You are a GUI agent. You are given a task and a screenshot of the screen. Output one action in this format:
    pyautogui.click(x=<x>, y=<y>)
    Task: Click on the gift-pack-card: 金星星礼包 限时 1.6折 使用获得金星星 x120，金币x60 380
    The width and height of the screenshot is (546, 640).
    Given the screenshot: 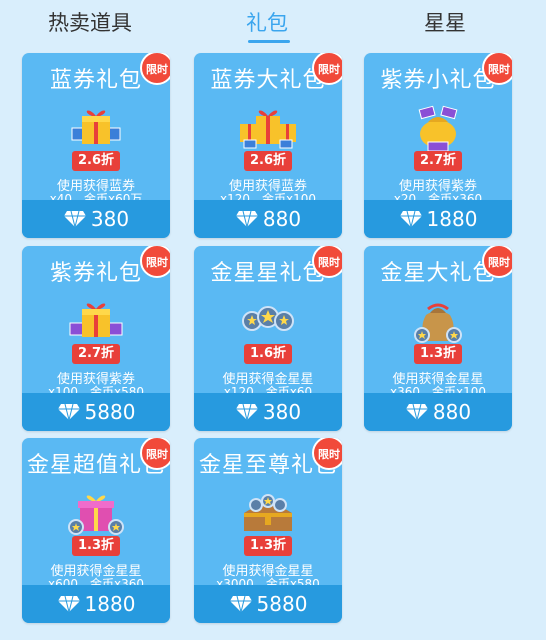 What is the action you would take?
    pyautogui.click(x=268, y=338)
    